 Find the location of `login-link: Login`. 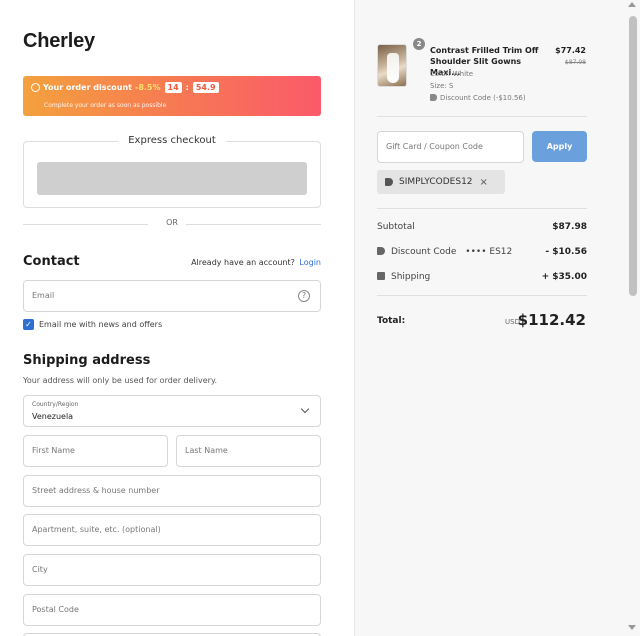

login-link: Login is located at coordinates (310, 262).